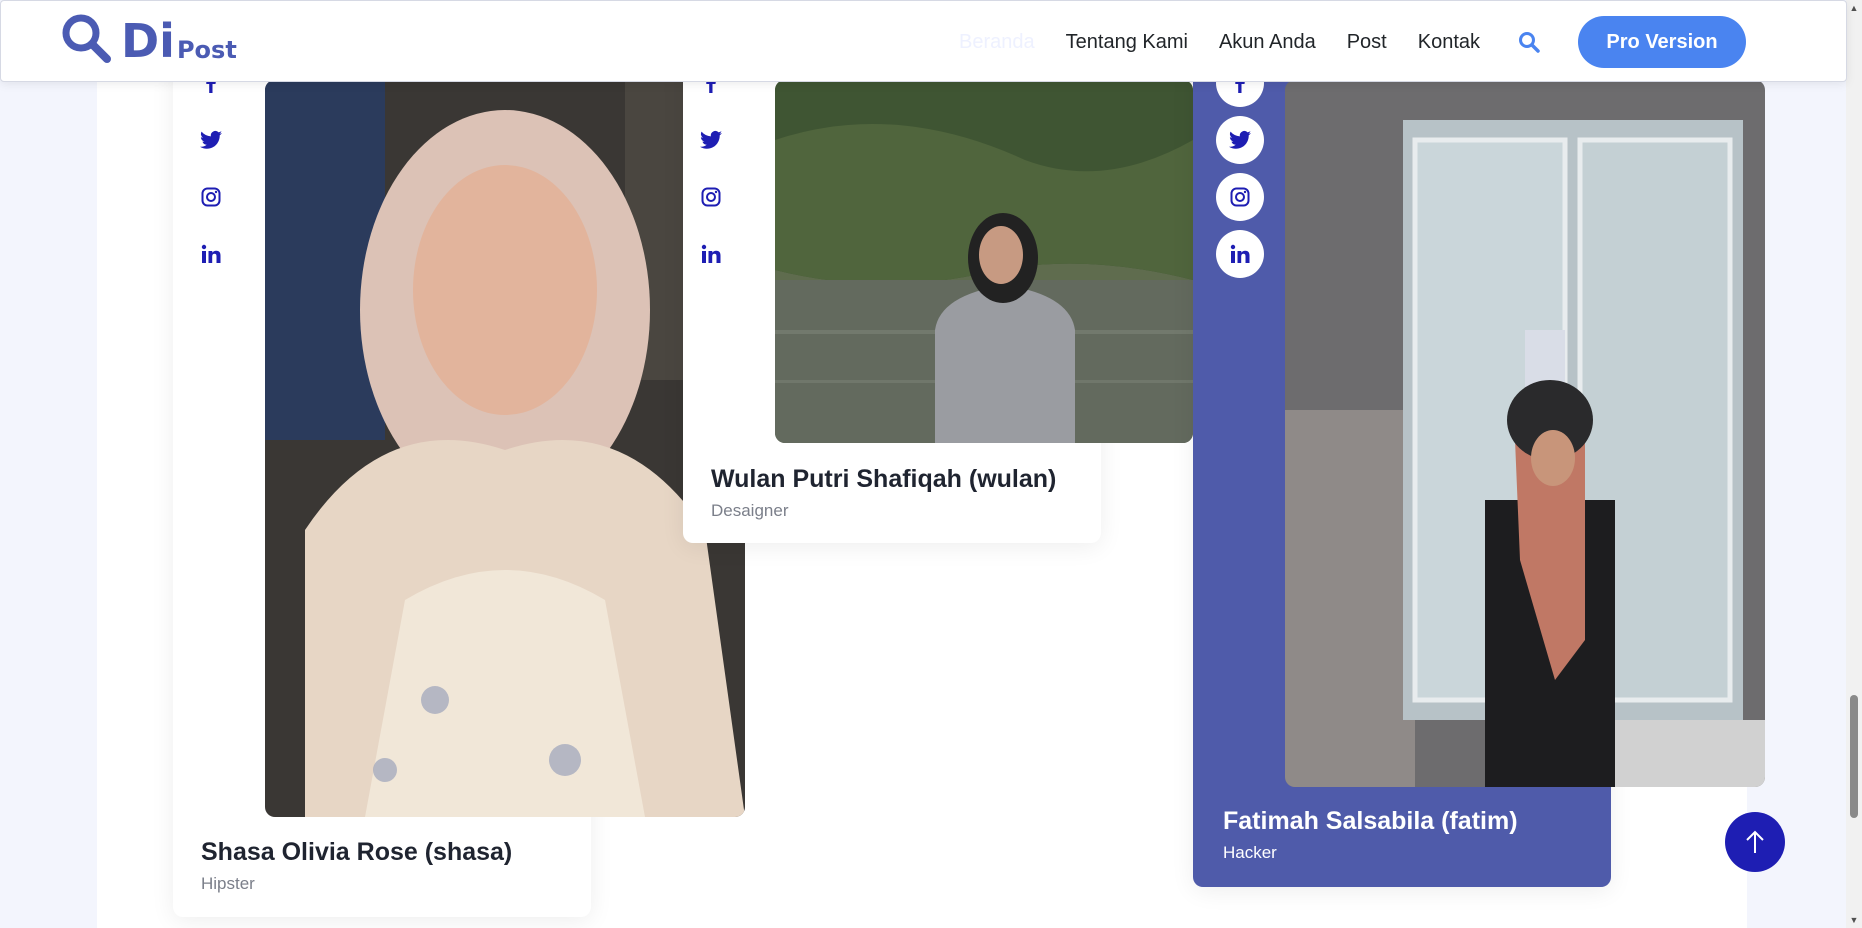  What do you see at coordinates (1267, 42) in the screenshot?
I see `nav-akun-anda: Akun Anda` at bounding box center [1267, 42].